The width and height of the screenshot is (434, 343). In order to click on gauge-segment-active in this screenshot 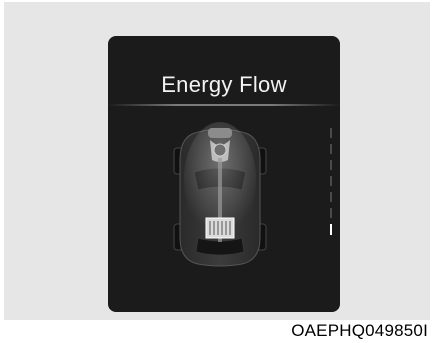, I will do `click(331, 229)`.